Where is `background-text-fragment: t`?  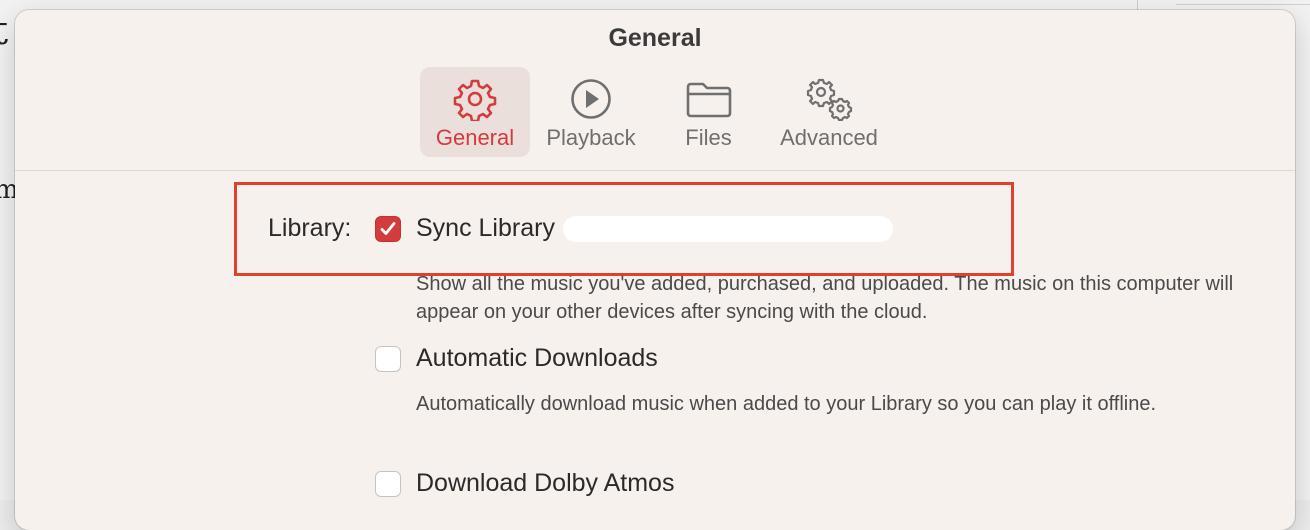 background-text-fragment: t is located at coordinates (4, 31).